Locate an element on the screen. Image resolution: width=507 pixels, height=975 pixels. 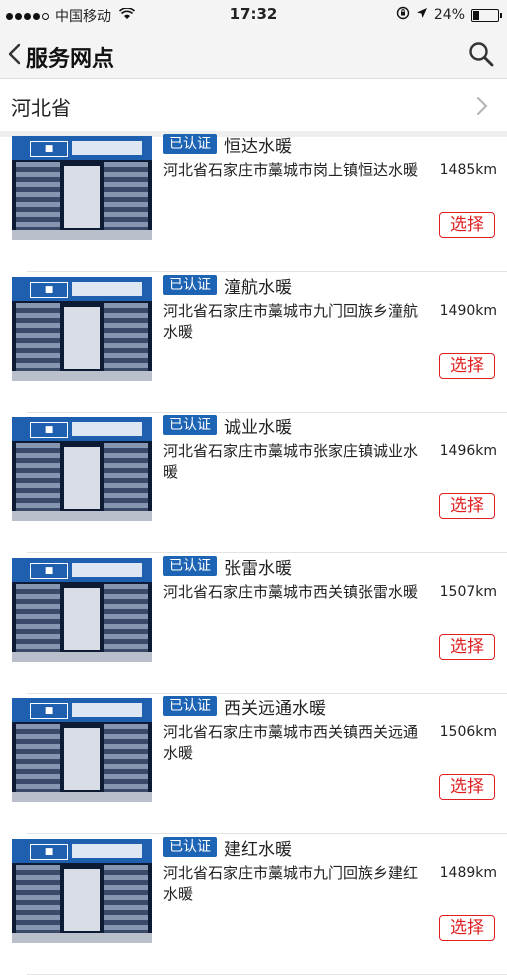
store-address: 河北省石家庄市藁城市九门回族乡建红水暖 is located at coordinates (291, 883).